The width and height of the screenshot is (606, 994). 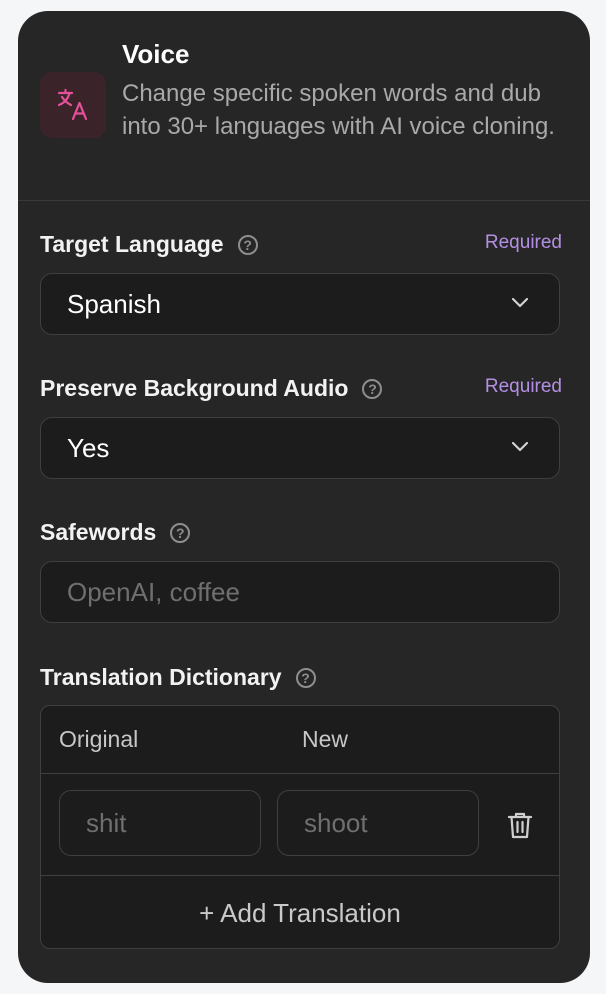 I want to click on target-language-value: Spanish, so click(x=114, y=304).